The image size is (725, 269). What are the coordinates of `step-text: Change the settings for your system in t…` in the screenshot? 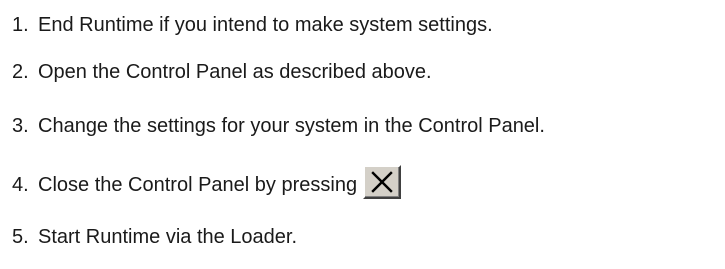 It's located at (291, 126).